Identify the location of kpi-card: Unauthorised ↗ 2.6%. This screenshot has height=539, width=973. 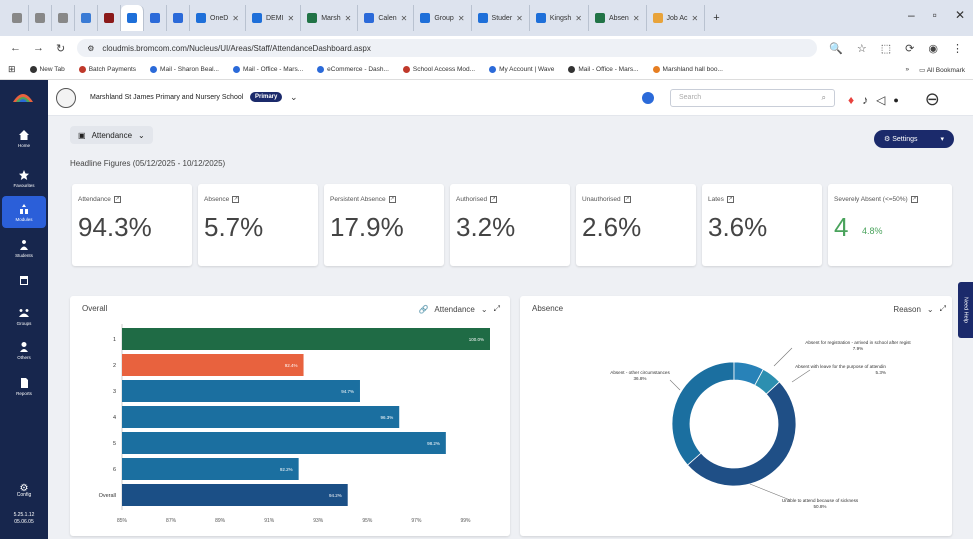
(636, 225).